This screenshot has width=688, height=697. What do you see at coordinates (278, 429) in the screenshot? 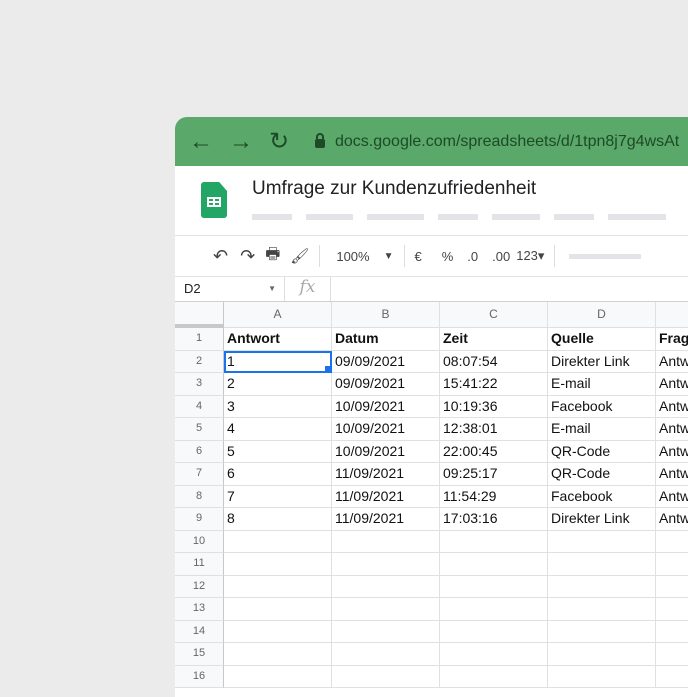
I see `cell: 4` at bounding box center [278, 429].